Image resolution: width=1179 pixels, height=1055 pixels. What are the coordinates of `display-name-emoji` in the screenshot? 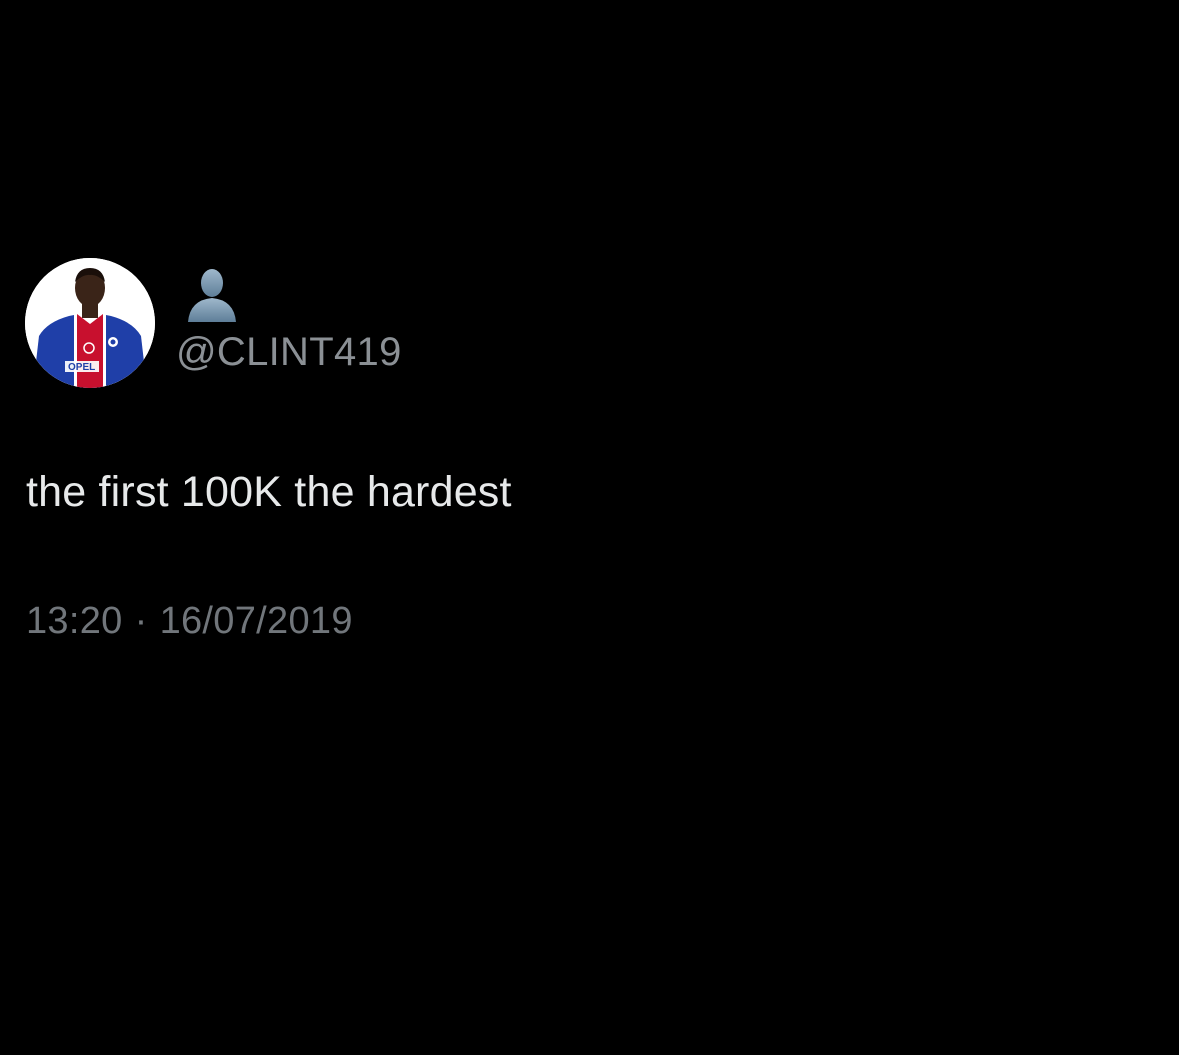 It's located at (212, 295).